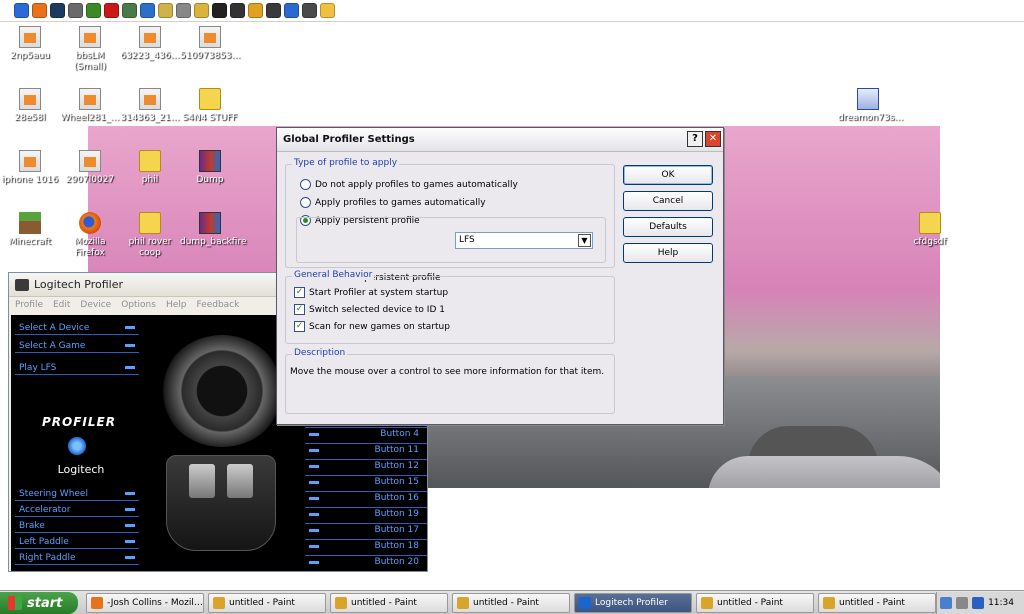 The image size is (1024, 614). What do you see at coordinates (210, 168) in the screenshot?
I see `desktop-icon: Dump` at bounding box center [210, 168].